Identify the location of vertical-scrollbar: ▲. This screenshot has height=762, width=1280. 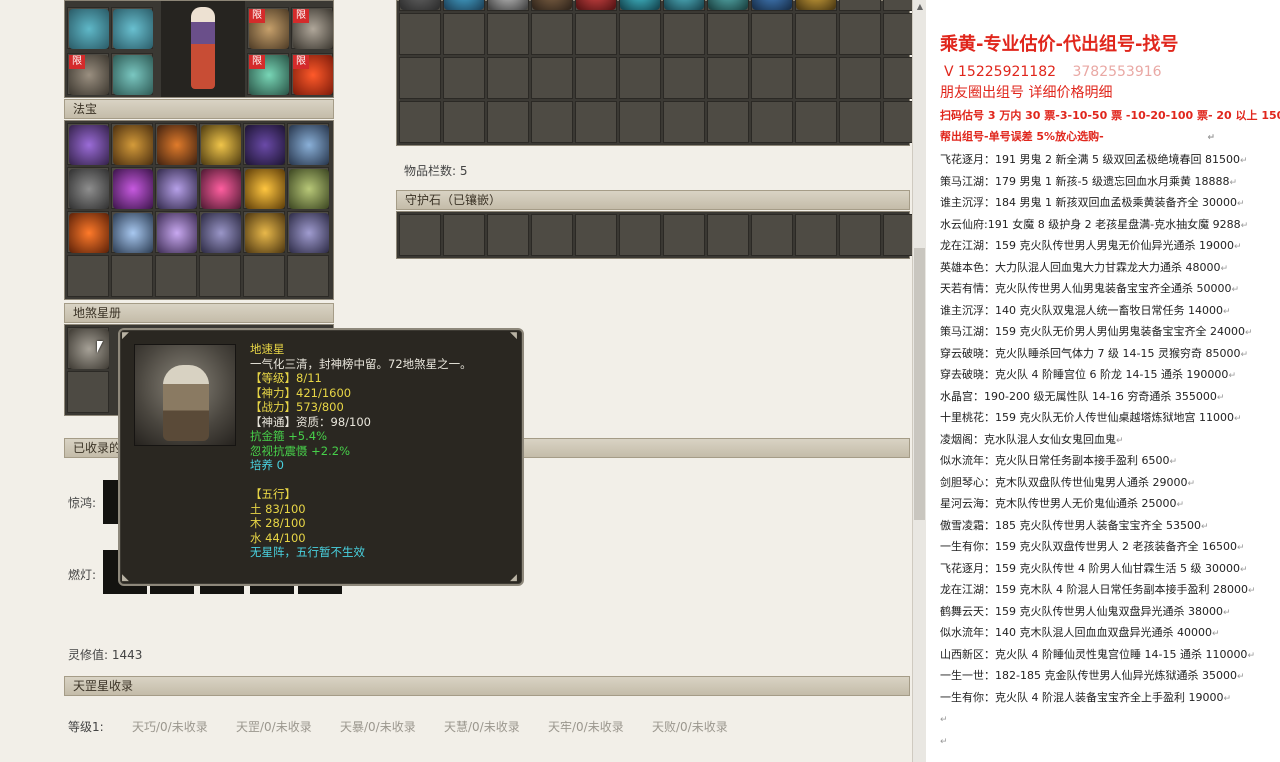
(919, 381).